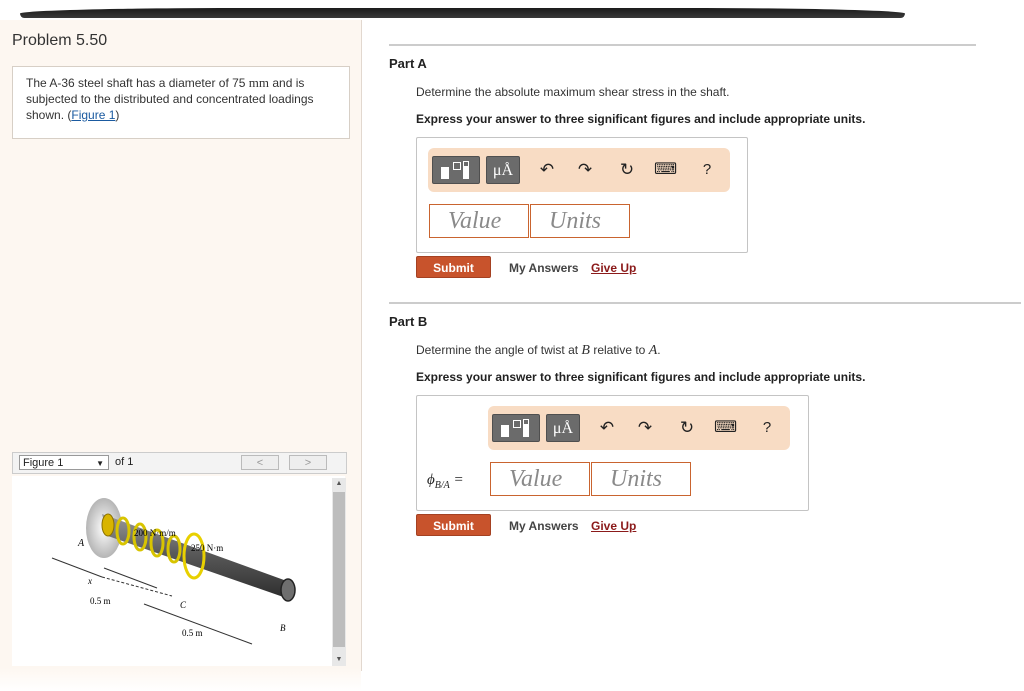  I want to click on label-concentrated-load: 250 N·m, so click(207, 548).